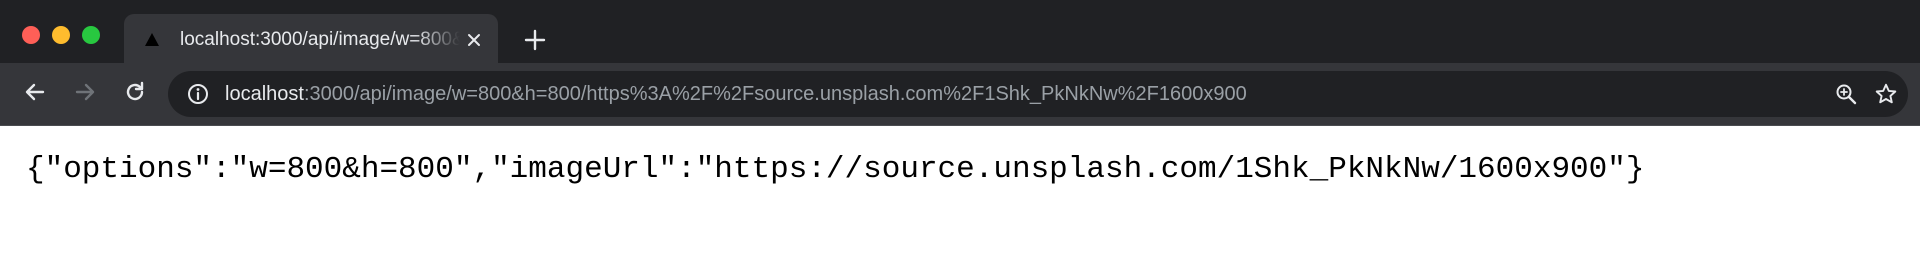  I want to click on zoom-in-icon, so click(1846, 94).